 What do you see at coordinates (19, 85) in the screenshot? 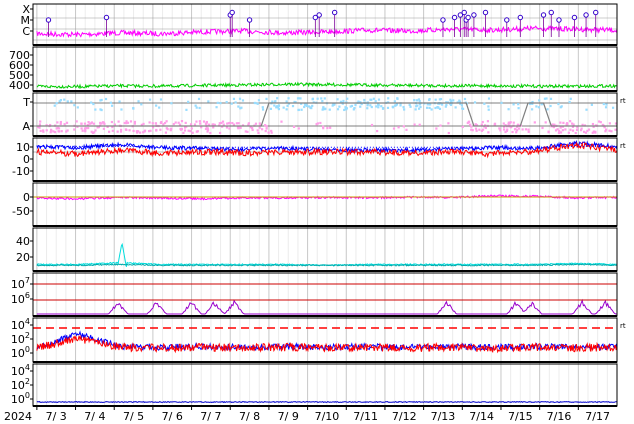
I see `solar-wind-speed-ytick: 400` at bounding box center [19, 85].